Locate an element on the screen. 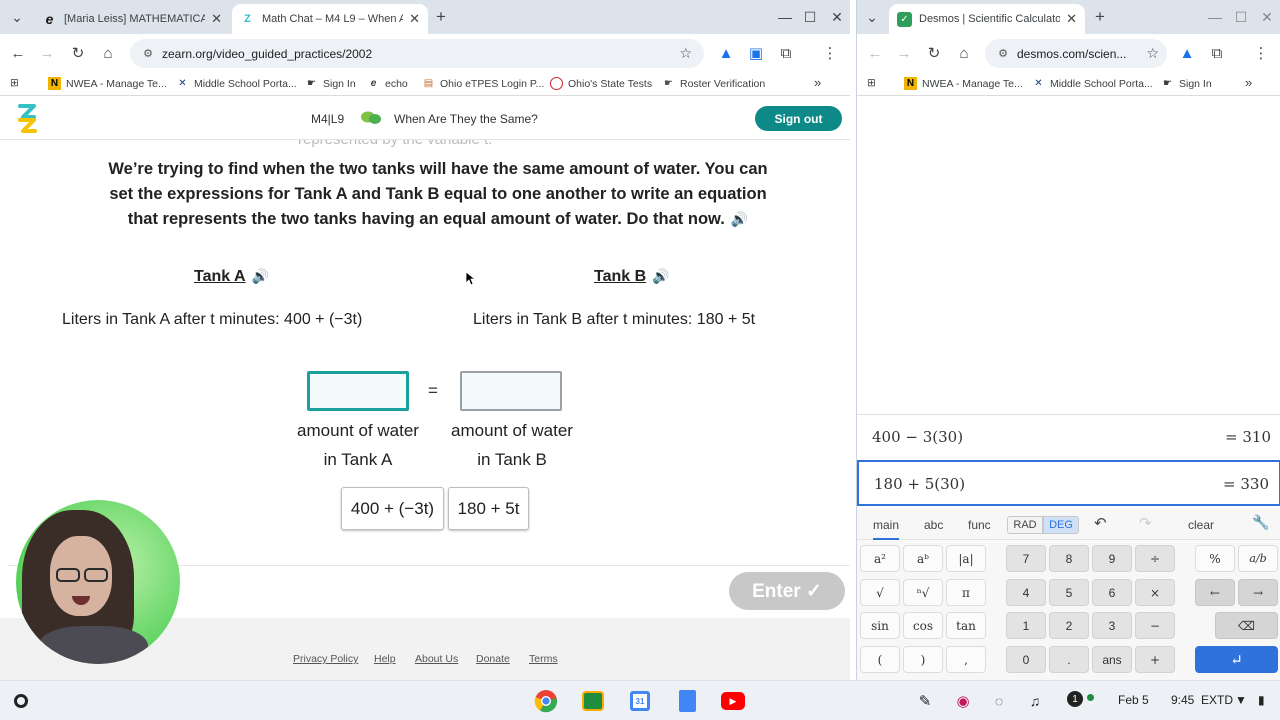  sign-out-button: Sign out is located at coordinates (798, 118).